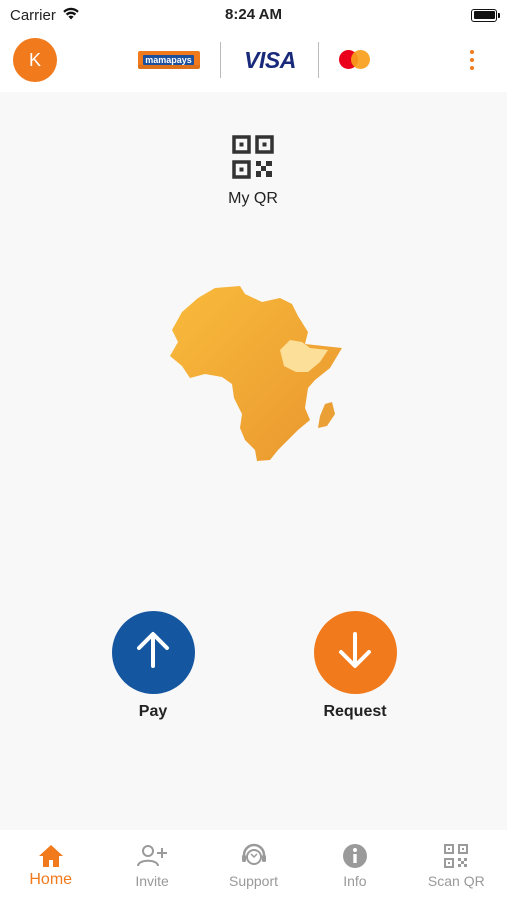 This screenshot has height=900, width=507. I want to click on request-label: Request, so click(355, 711).